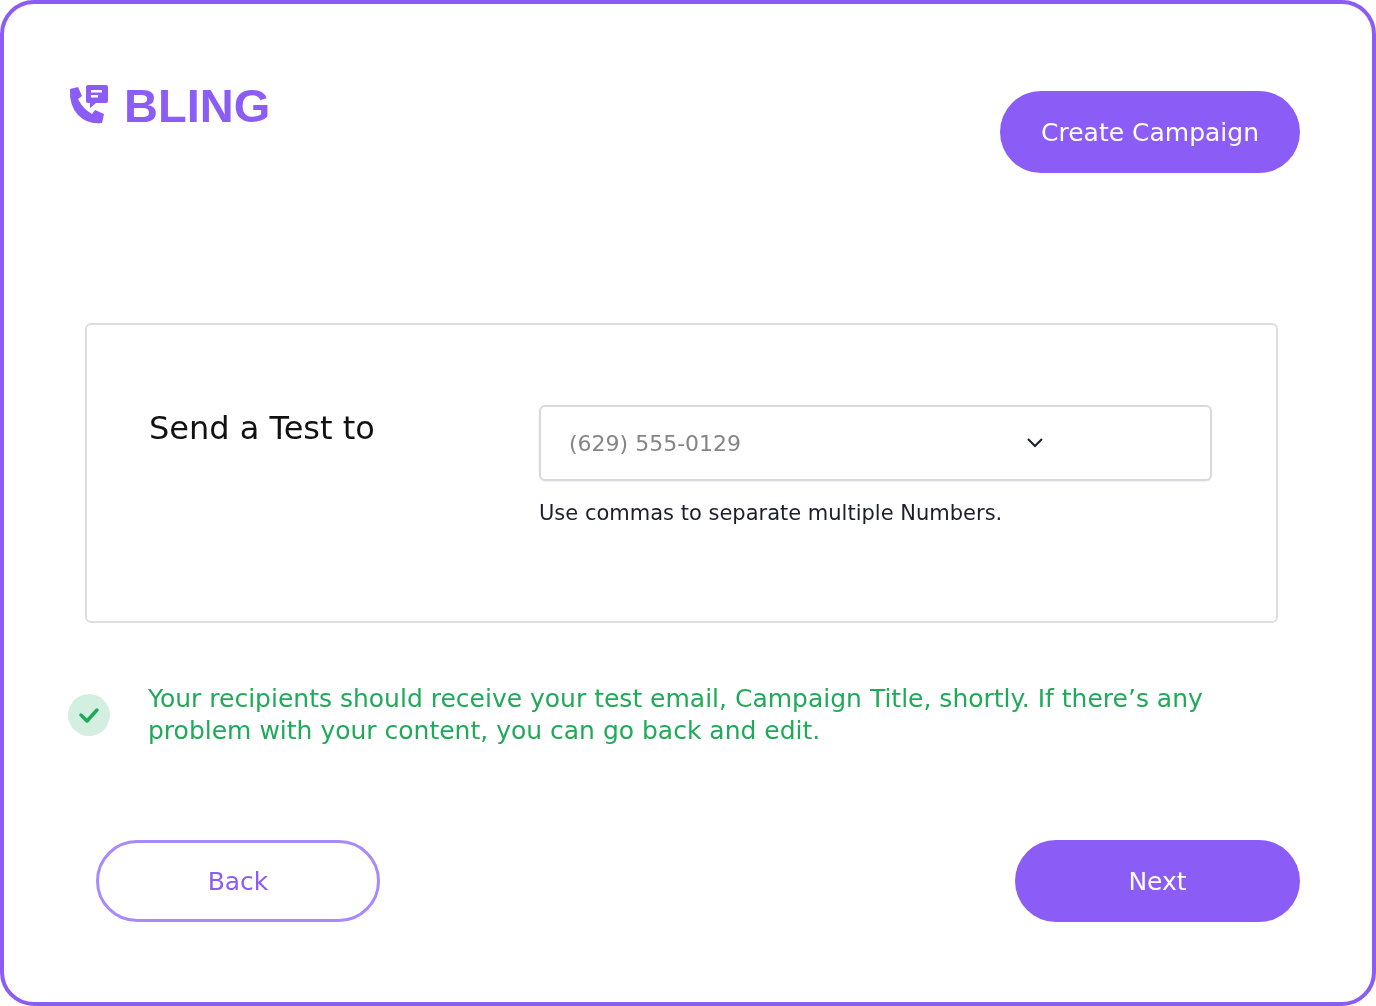  Describe the element at coordinates (771, 513) in the screenshot. I see `hint-text: Use commas to separate multiple Numbers.` at that location.